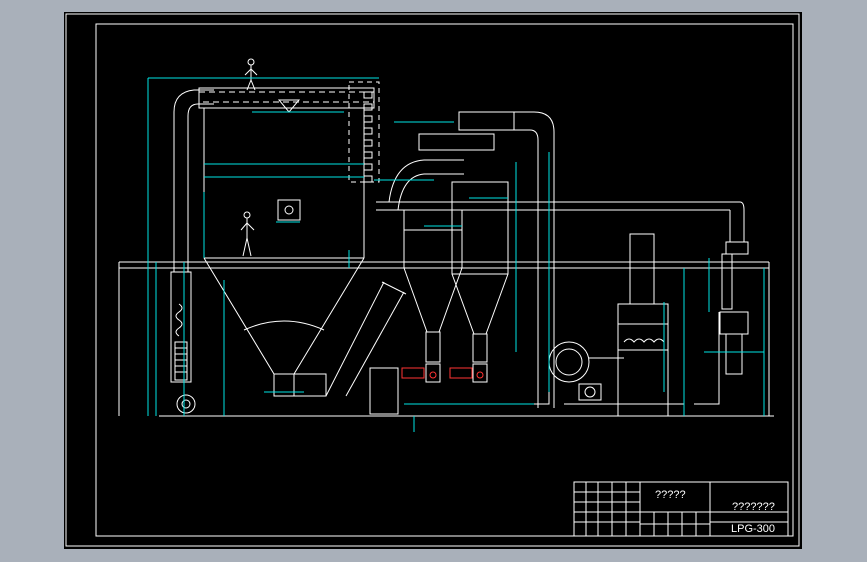 The width and height of the screenshot is (867, 562). Describe the element at coordinates (289, 132) in the screenshot. I see `top-platform` at that location.